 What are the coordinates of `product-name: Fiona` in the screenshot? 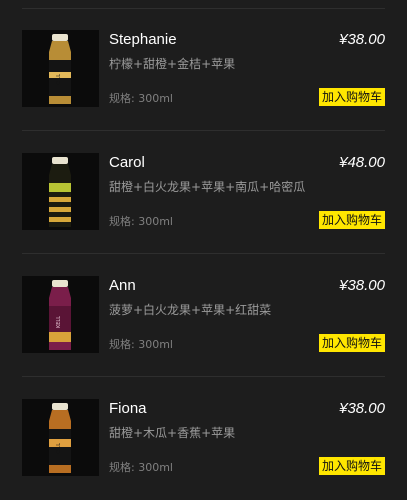 It's located at (128, 408).